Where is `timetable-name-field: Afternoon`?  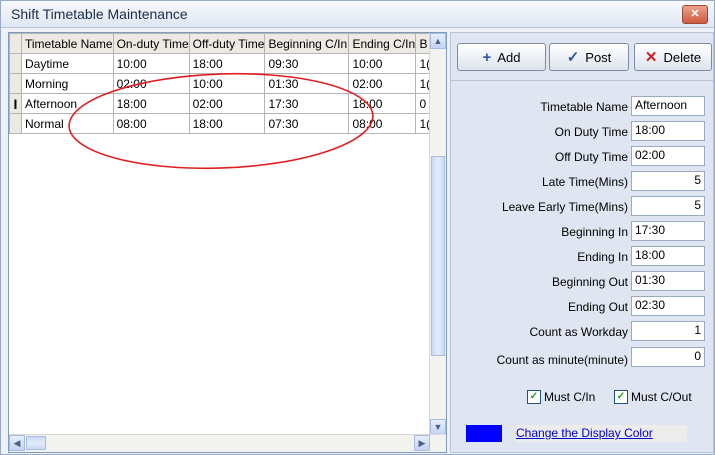
timetable-name-field: Afternoon is located at coordinates (668, 106).